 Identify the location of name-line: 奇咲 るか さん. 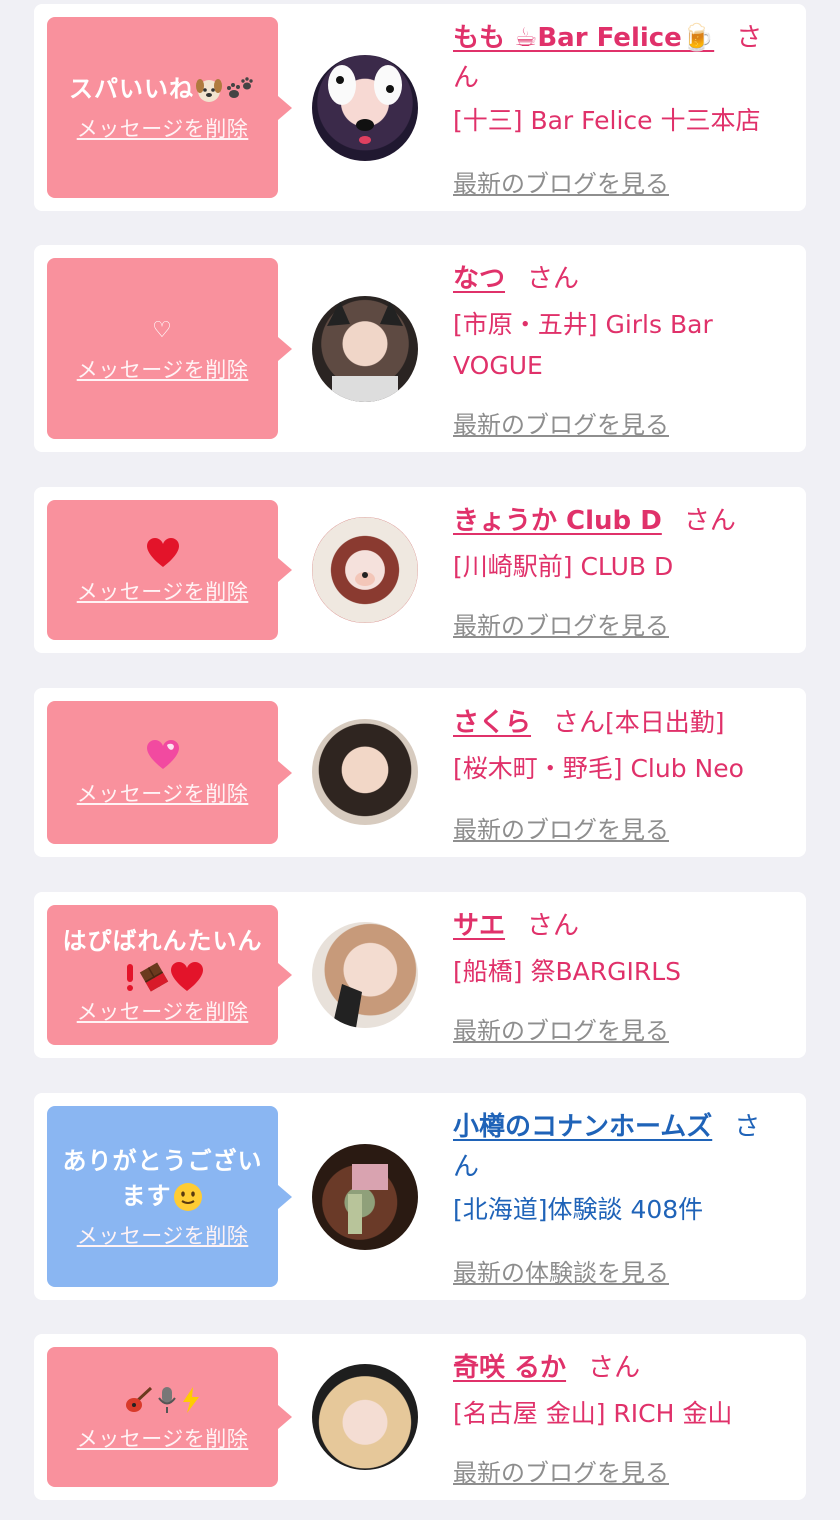
(623, 1368).